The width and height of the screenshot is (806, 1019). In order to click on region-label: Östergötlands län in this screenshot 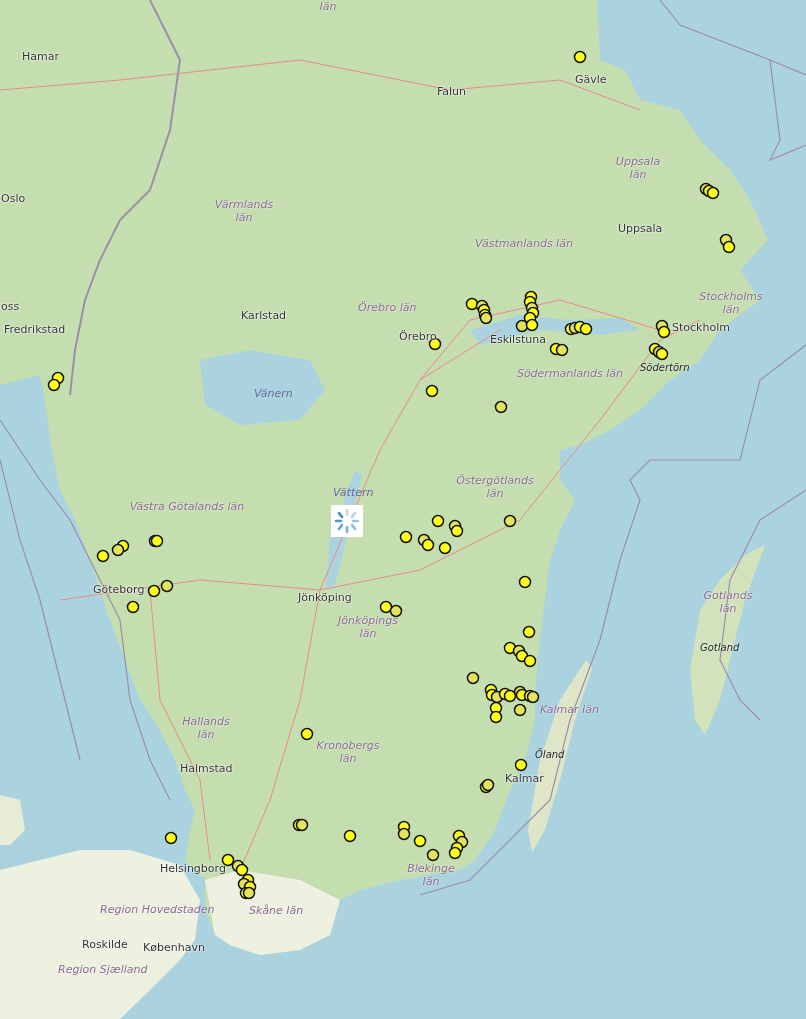, I will do `click(495, 487)`.